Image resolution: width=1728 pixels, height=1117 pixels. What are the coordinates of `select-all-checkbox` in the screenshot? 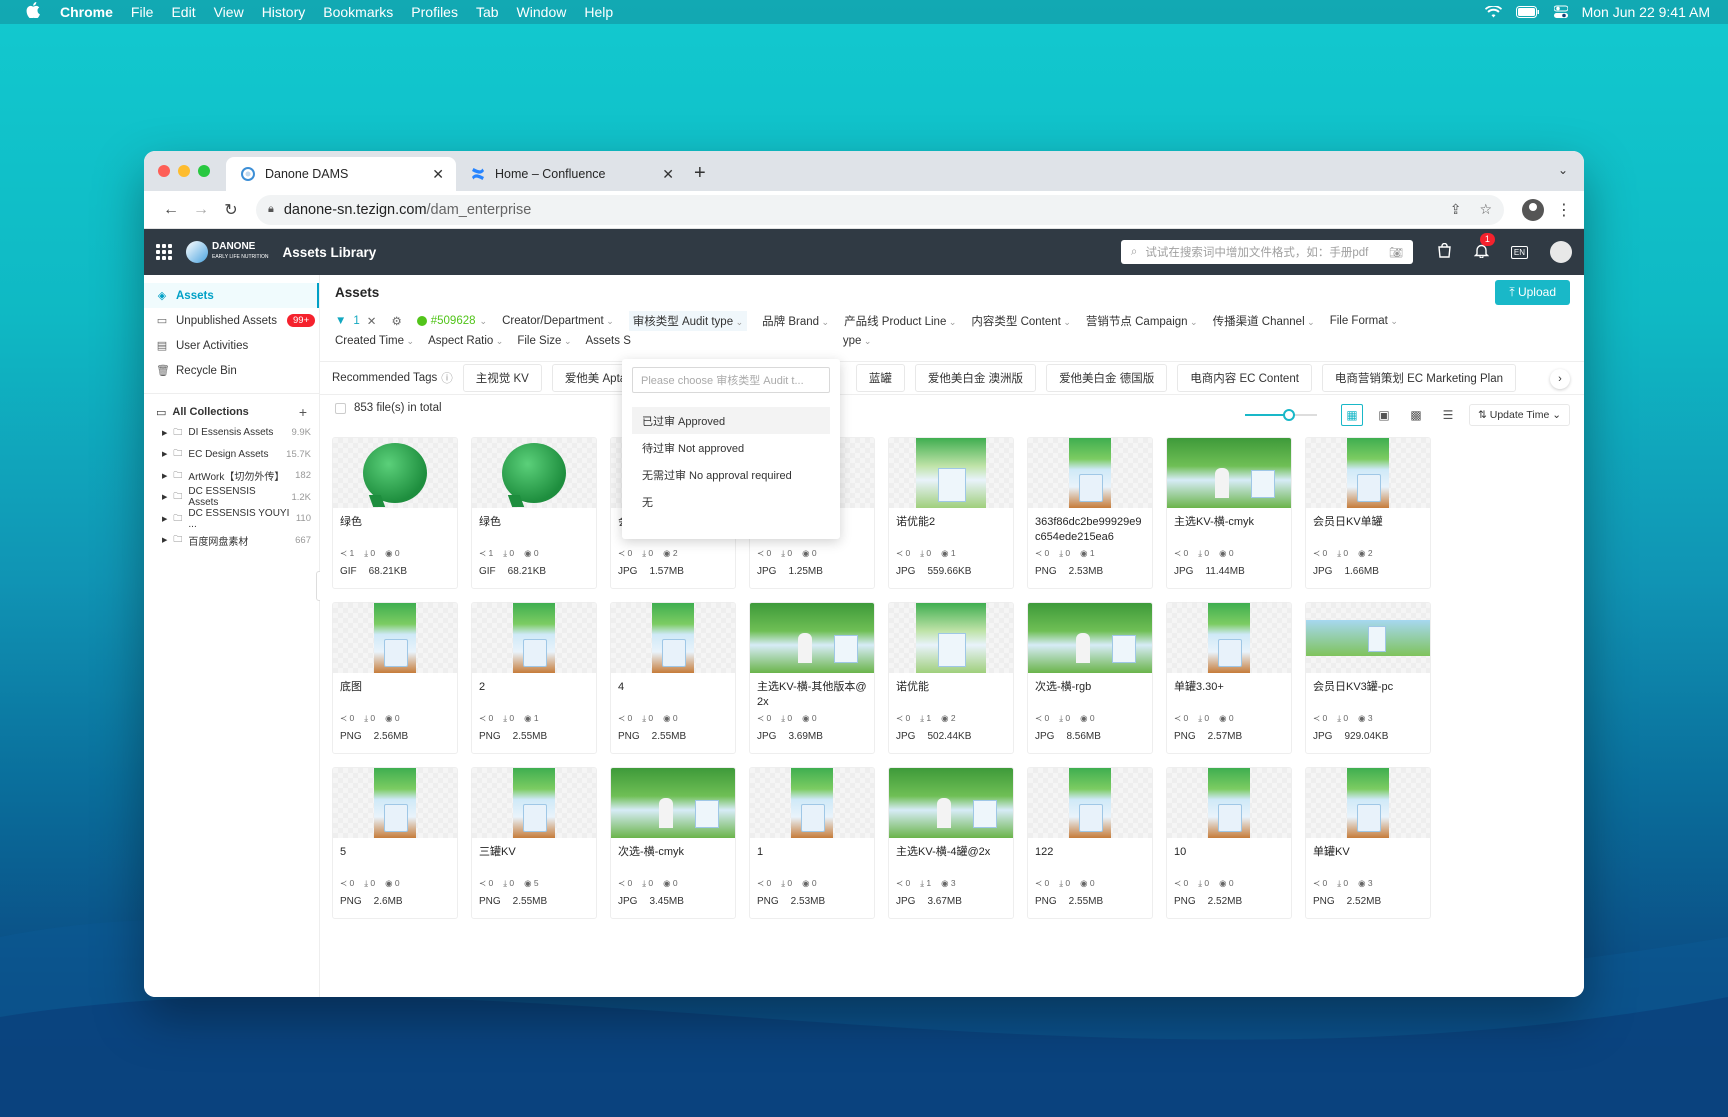 It's located at (340, 408).